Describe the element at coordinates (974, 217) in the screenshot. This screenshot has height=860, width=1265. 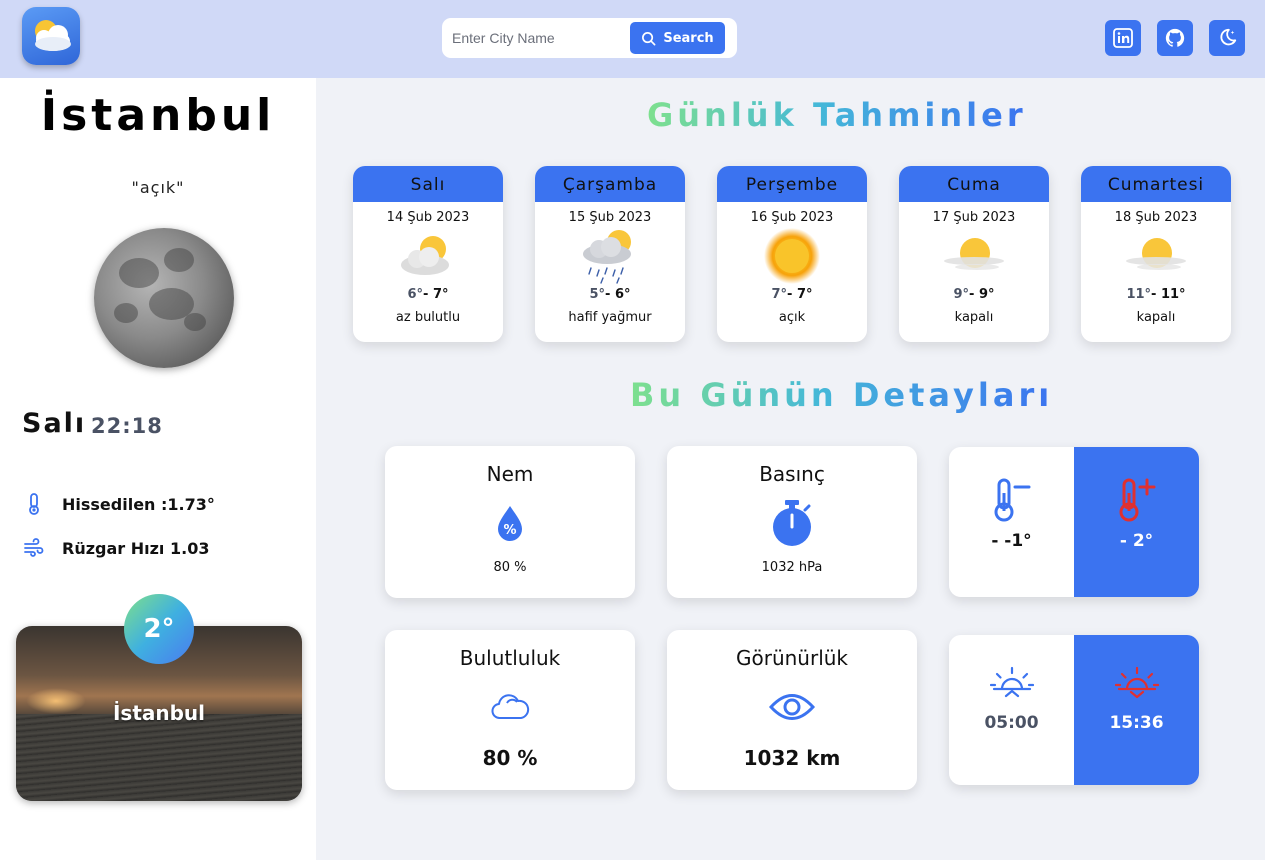
I see `forecast-date: 17 Şub 2023` at that location.